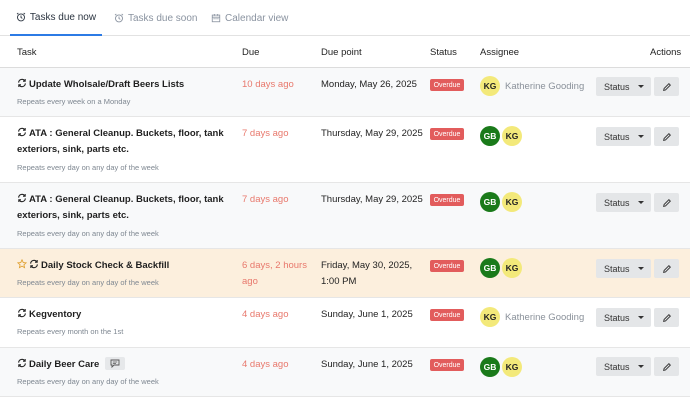 This screenshot has width=690, height=403. What do you see at coordinates (341, 52) in the screenshot?
I see `column-header-due-point: Due point` at bounding box center [341, 52].